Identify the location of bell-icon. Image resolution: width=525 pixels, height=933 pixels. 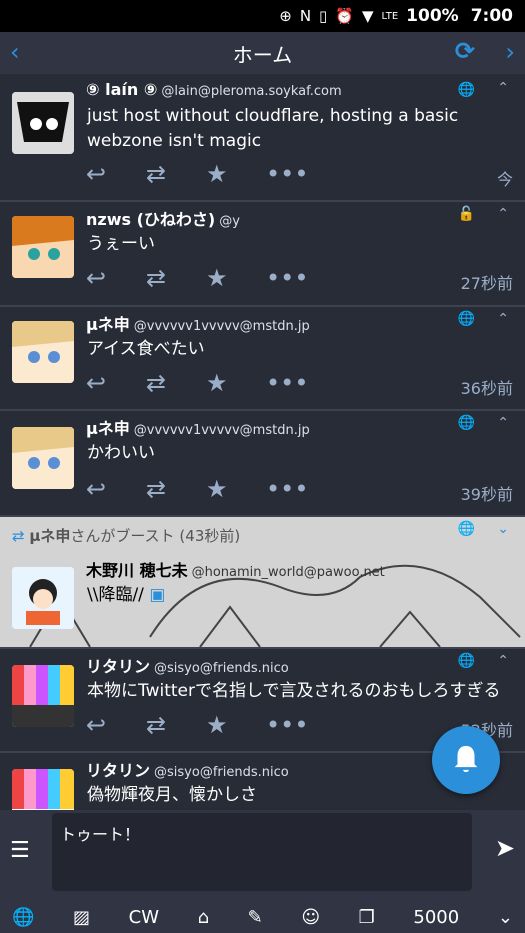
(466, 759).